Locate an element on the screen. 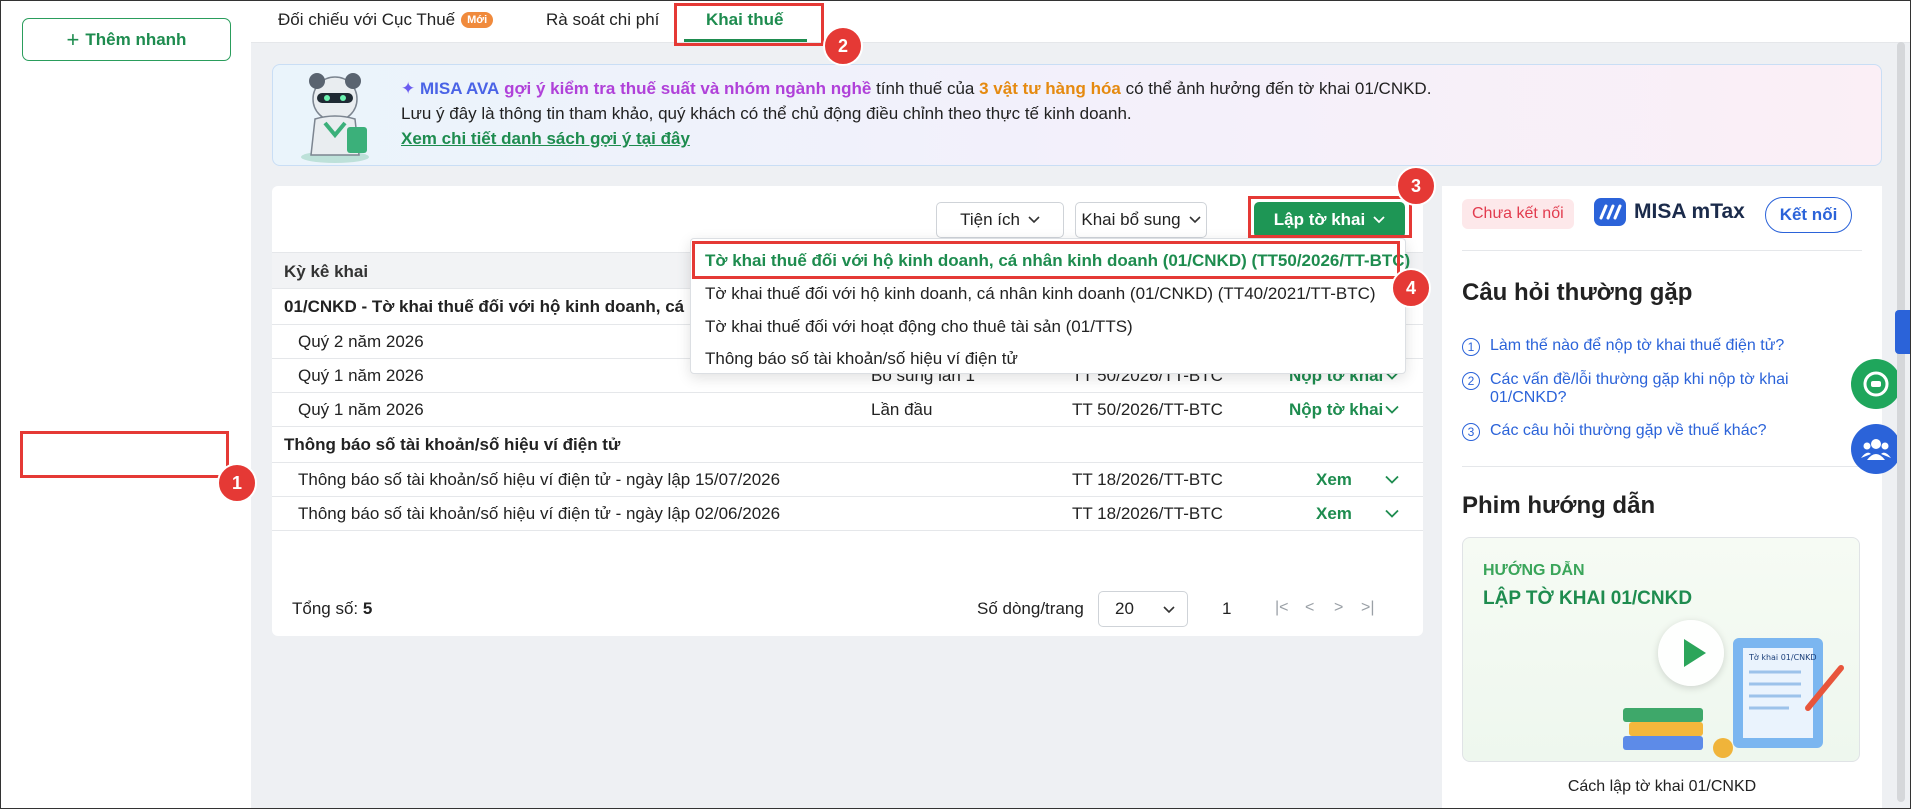 Image resolution: width=1911 pixels, height=809 pixels. total-label: Tổng số: is located at coordinates (325, 608).